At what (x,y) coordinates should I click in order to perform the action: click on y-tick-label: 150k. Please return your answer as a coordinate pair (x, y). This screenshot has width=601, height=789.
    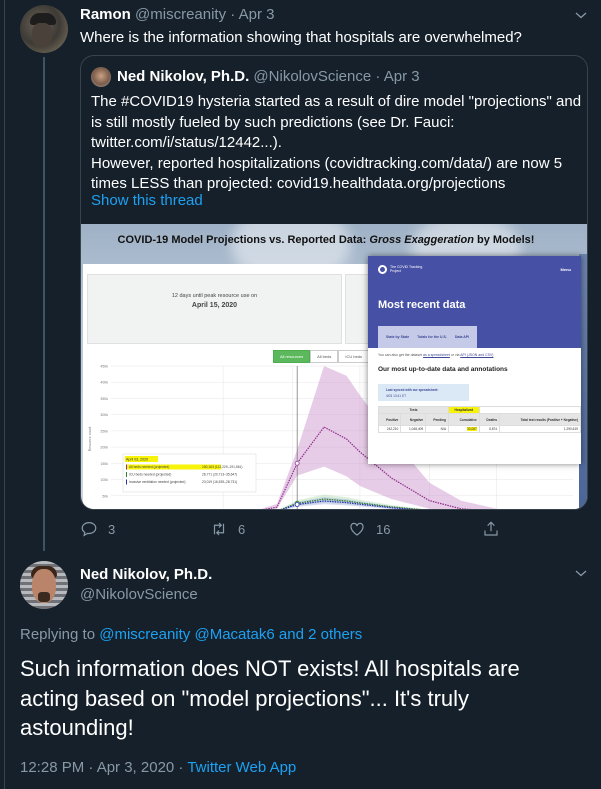
    Looking at the image, I should click on (104, 464).